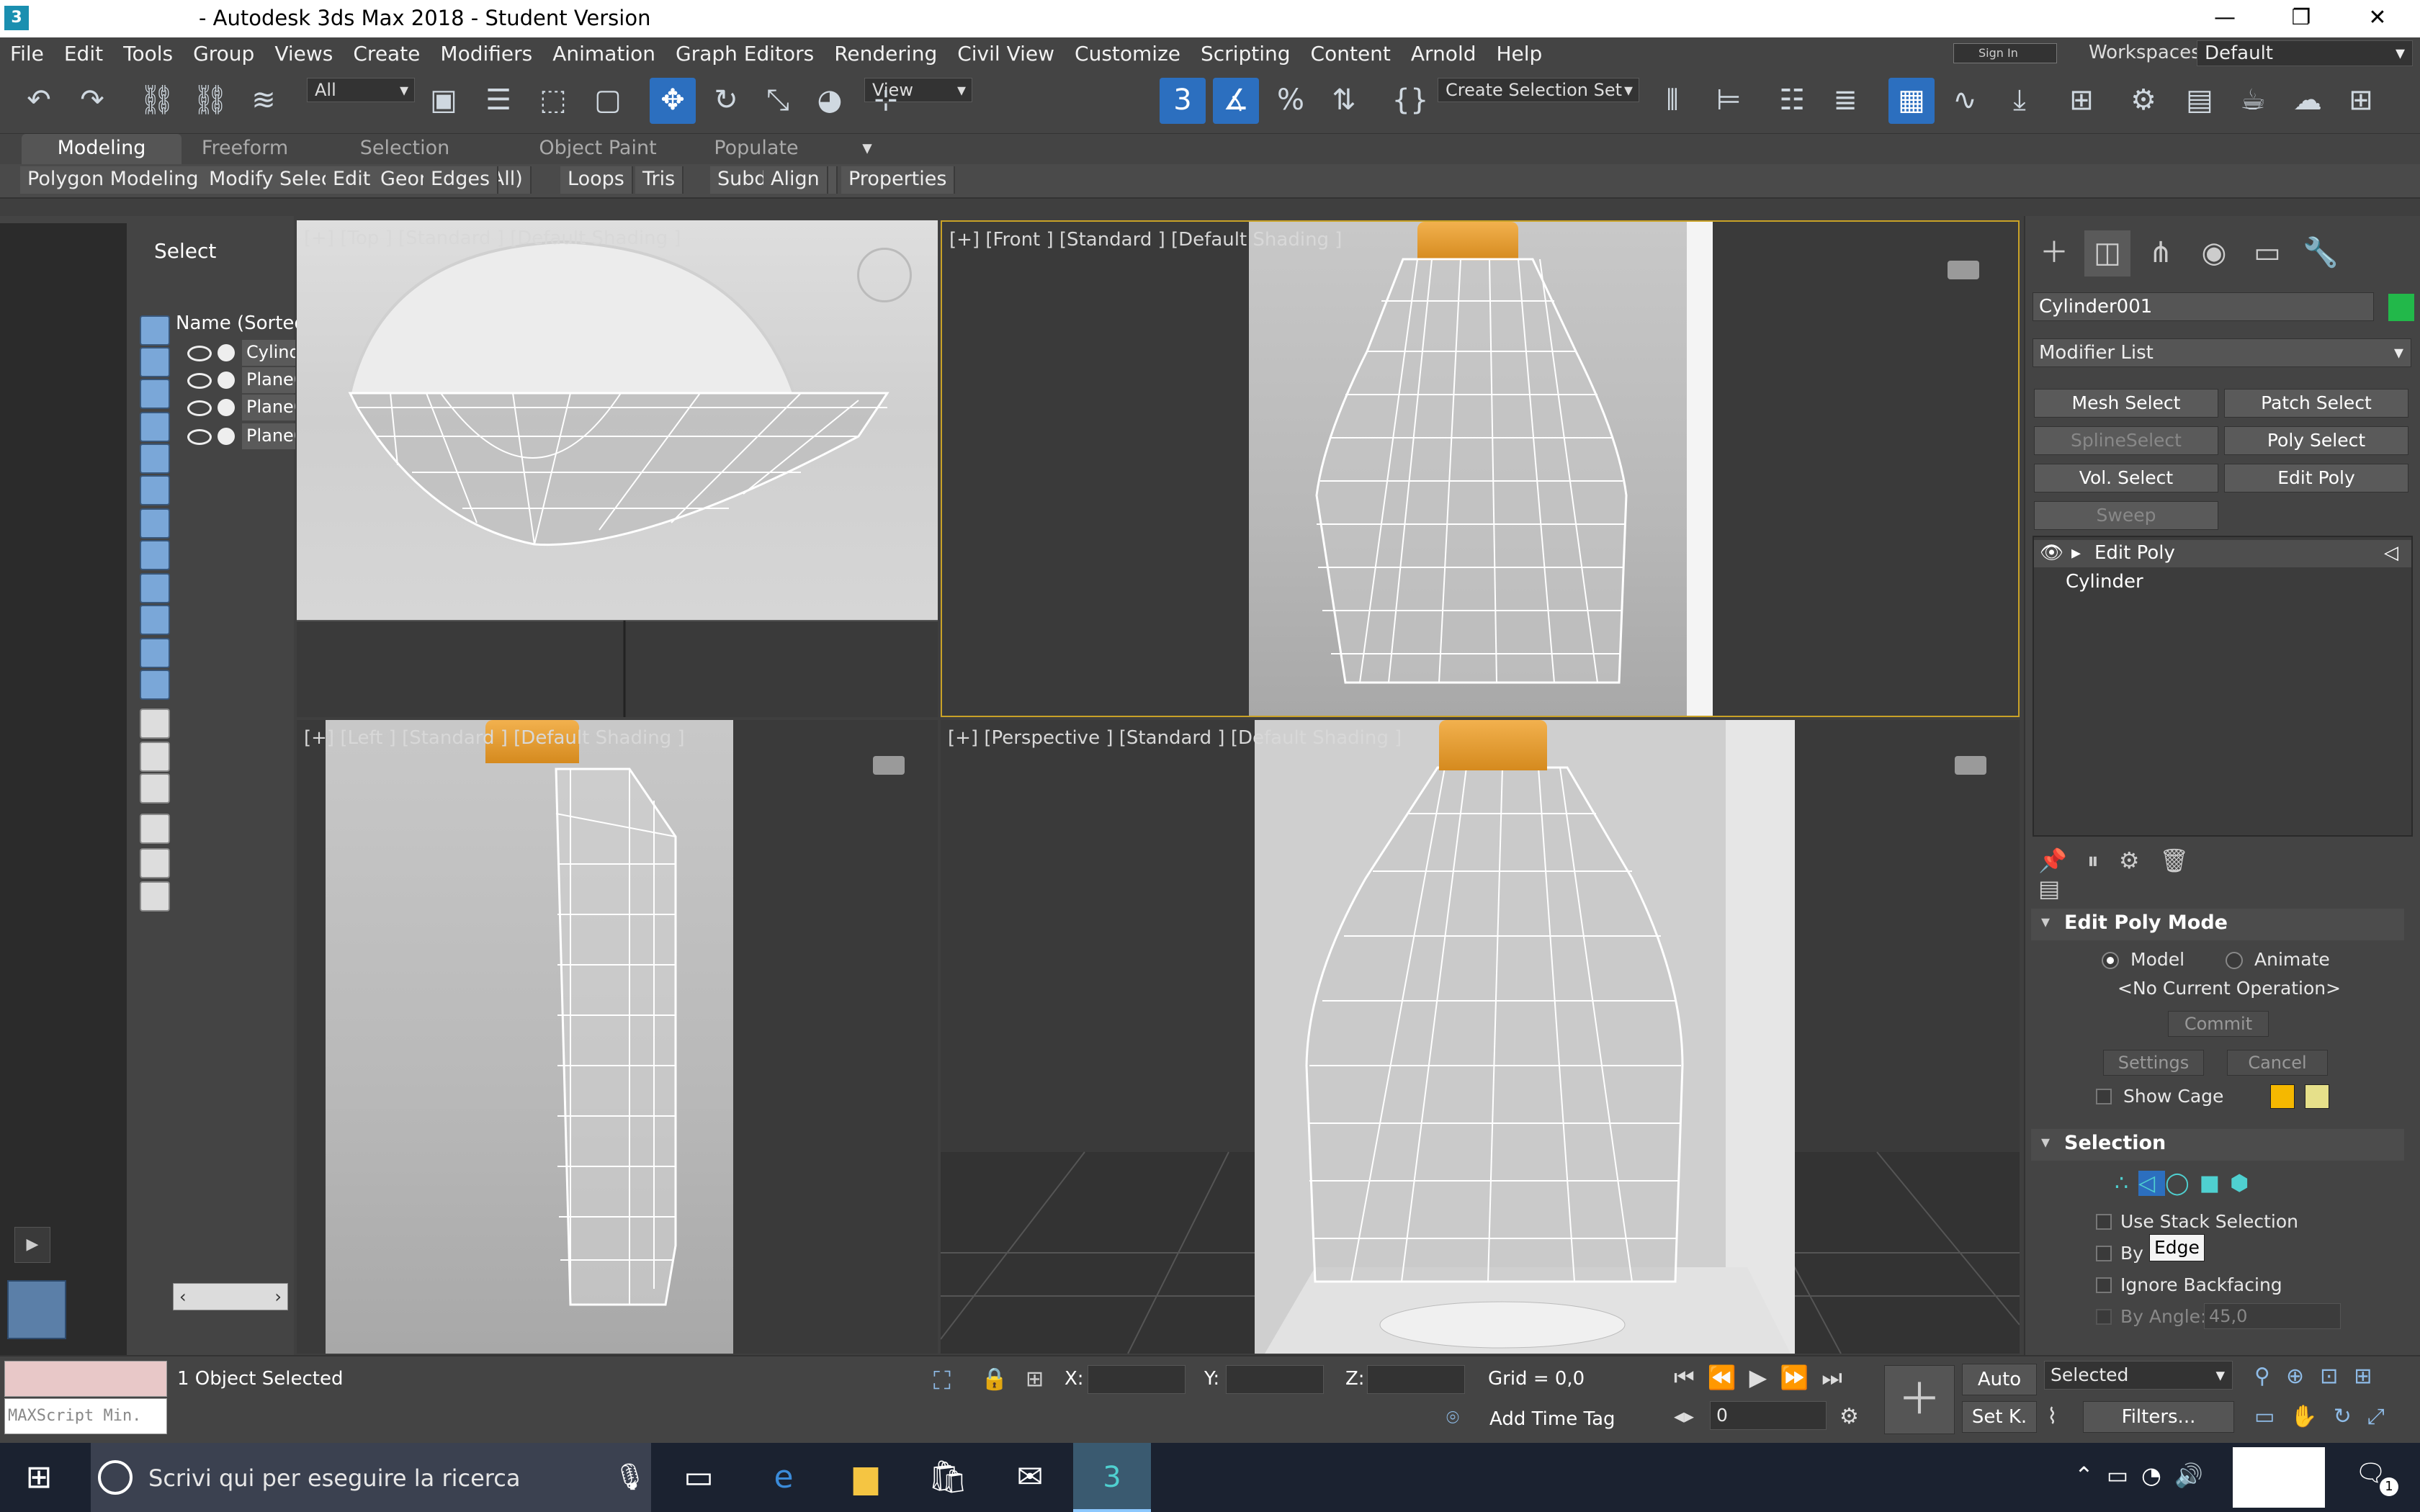 This screenshot has height=1512, width=2420. What do you see at coordinates (745, 54) in the screenshot?
I see `menu-graph-editors: Graph Editors` at bounding box center [745, 54].